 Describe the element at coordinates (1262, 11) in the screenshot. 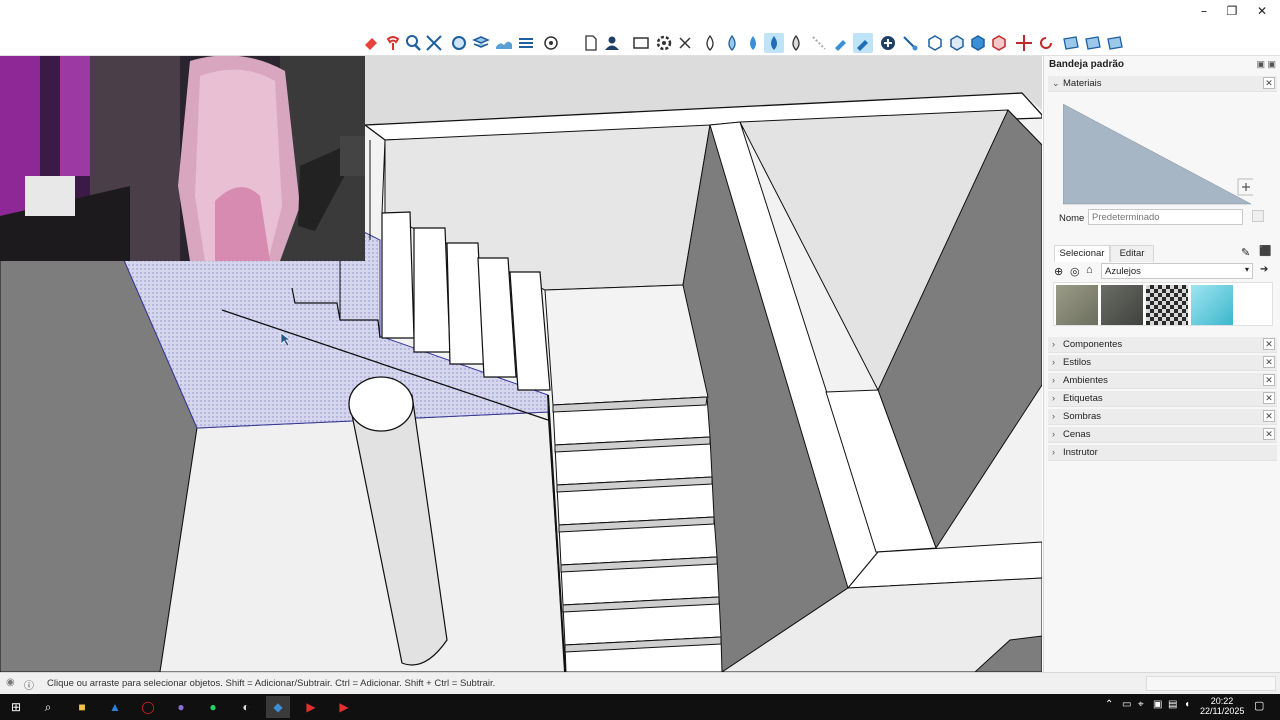

I see `close-button: ✕` at that location.